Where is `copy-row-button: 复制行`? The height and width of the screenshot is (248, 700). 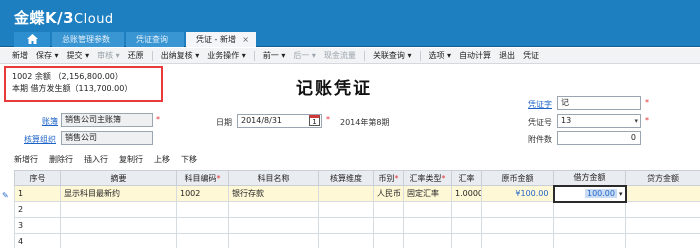 copy-row-button: 复制行 is located at coordinates (131, 159).